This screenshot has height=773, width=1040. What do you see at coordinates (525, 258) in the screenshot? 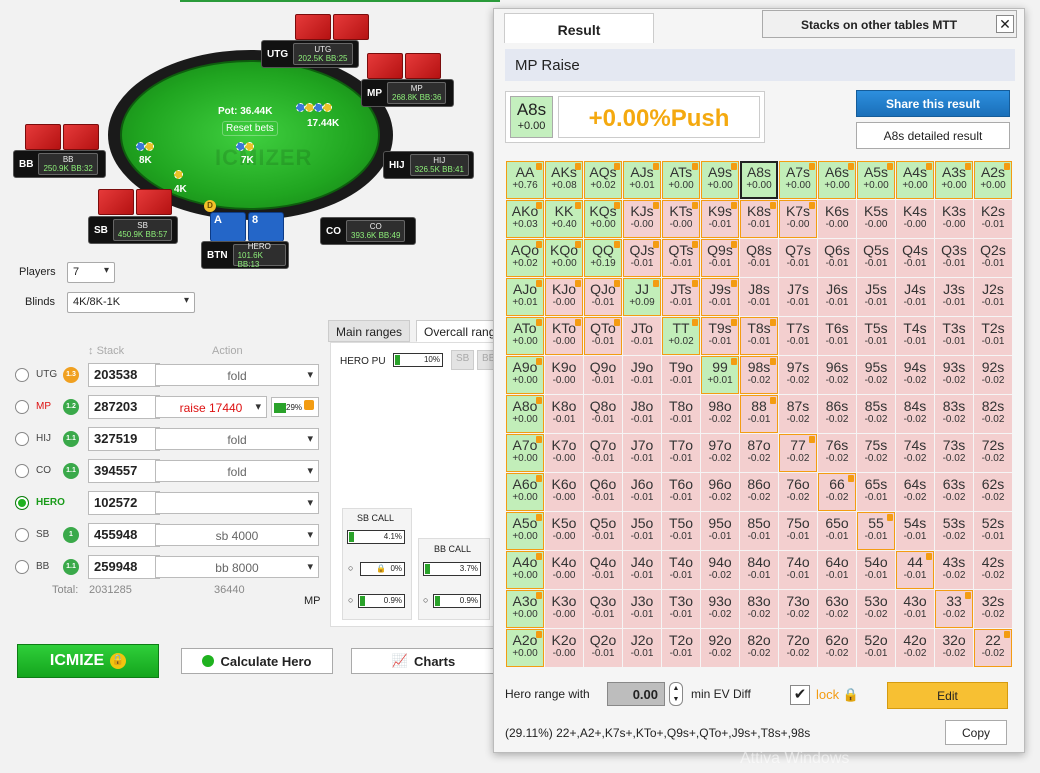
I see `hand-cell: AQo +0.02` at bounding box center [525, 258].